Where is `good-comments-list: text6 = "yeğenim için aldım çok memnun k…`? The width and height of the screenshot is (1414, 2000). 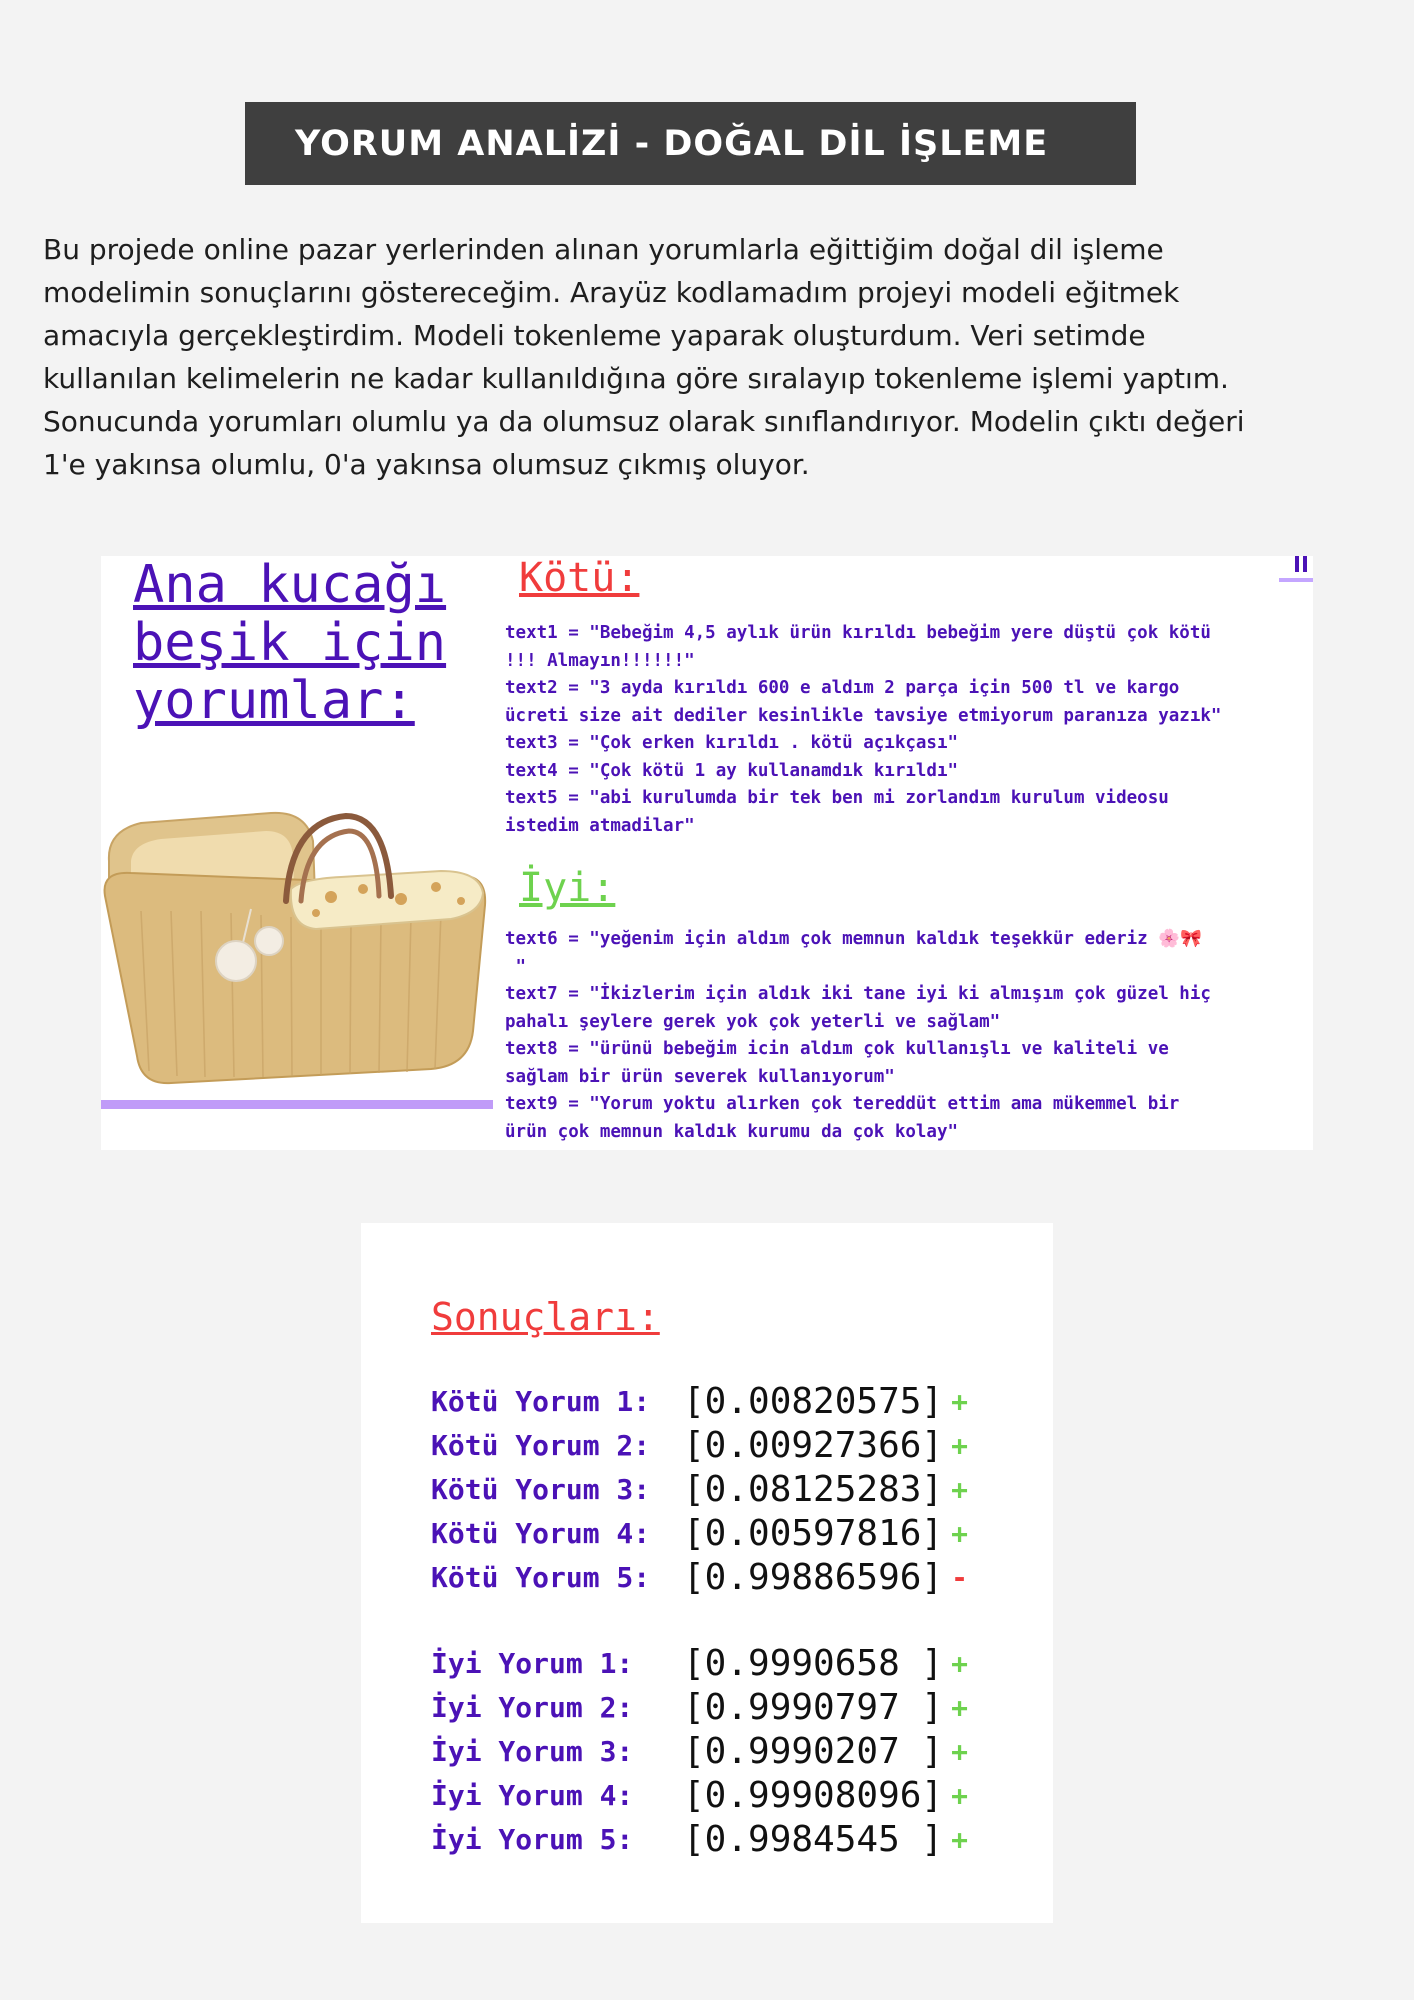
good-comments-list: text6 = "yeğenim için aldım çok memnun k… is located at coordinates (909, 1036).